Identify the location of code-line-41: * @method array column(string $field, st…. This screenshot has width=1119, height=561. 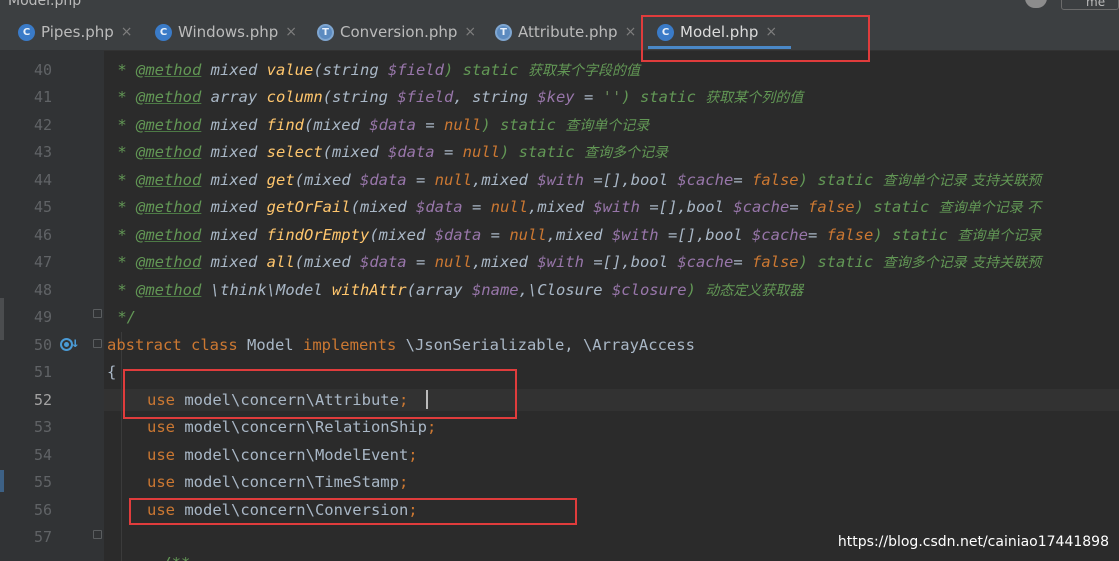
(456, 97).